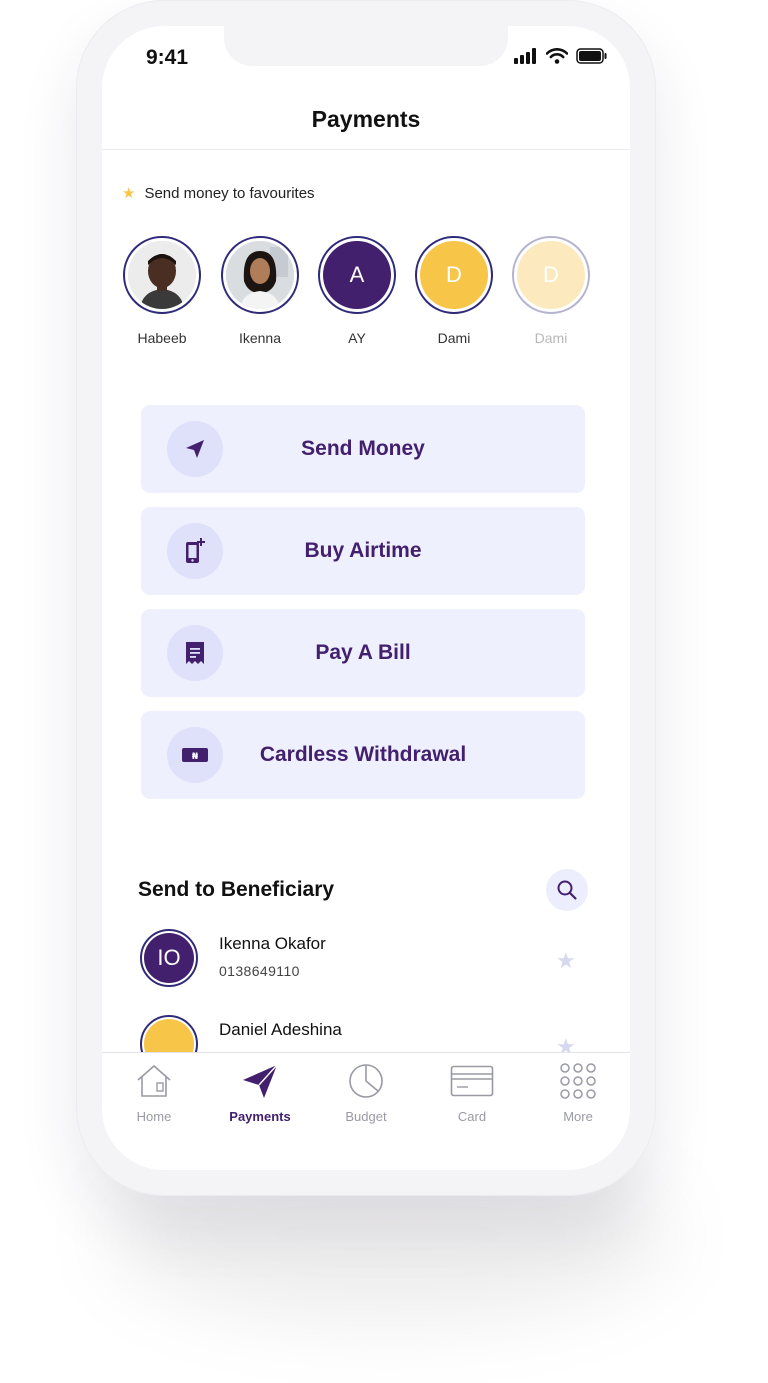 The height and width of the screenshot is (1383, 768). I want to click on send-money-button: Send Money, so click(363, 449).